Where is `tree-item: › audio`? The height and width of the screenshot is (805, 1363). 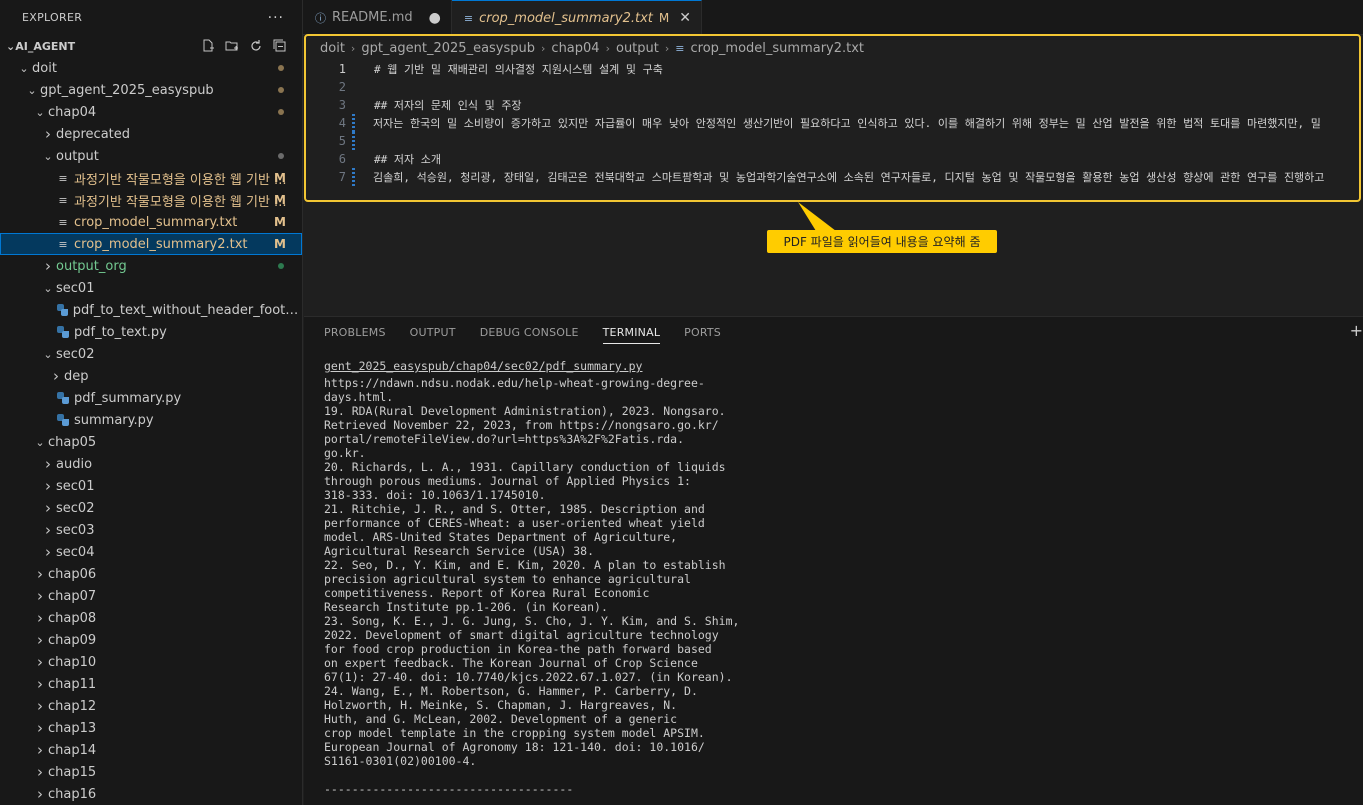 tree-item: › audio is located at coordinates (151, 464).